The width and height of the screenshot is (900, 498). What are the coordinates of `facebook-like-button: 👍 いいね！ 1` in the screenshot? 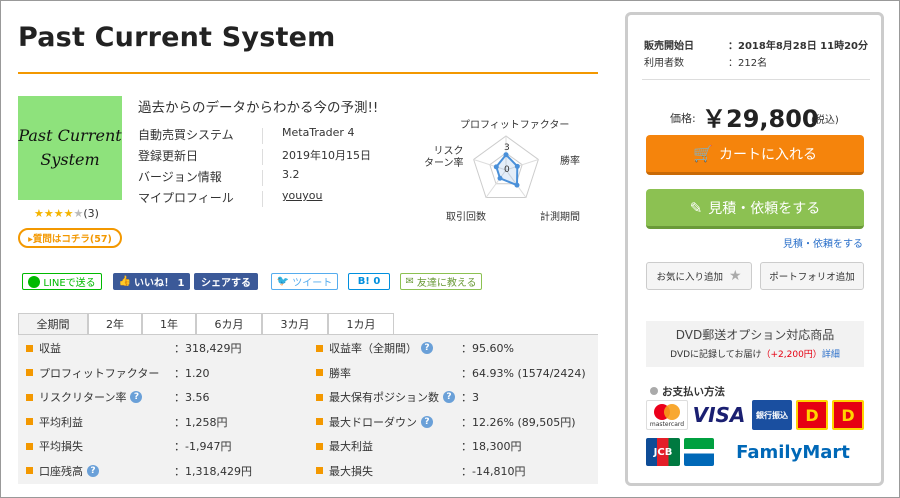 It's located at (151, 281).